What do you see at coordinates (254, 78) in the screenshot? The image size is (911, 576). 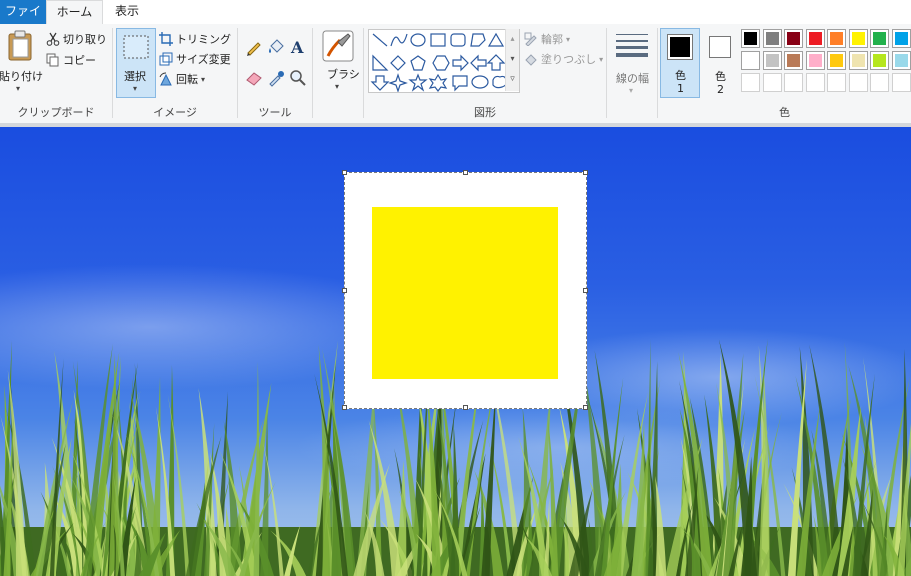 I see `eraser-icon` at bounding box center [254, 78].